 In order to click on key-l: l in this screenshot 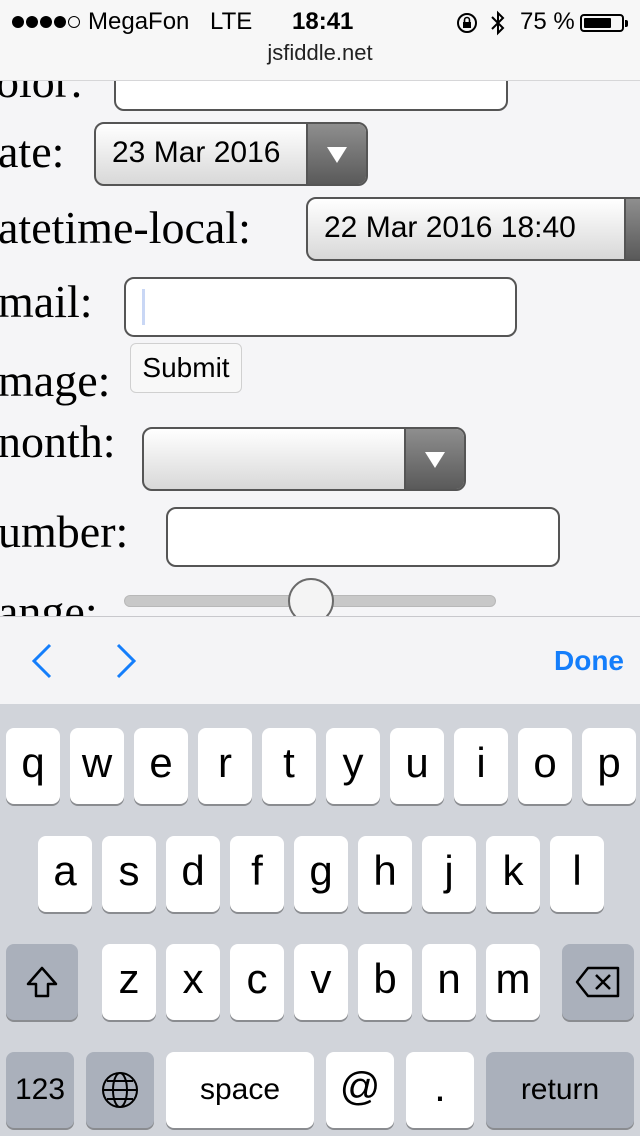, I will do `click(577, 874)`.